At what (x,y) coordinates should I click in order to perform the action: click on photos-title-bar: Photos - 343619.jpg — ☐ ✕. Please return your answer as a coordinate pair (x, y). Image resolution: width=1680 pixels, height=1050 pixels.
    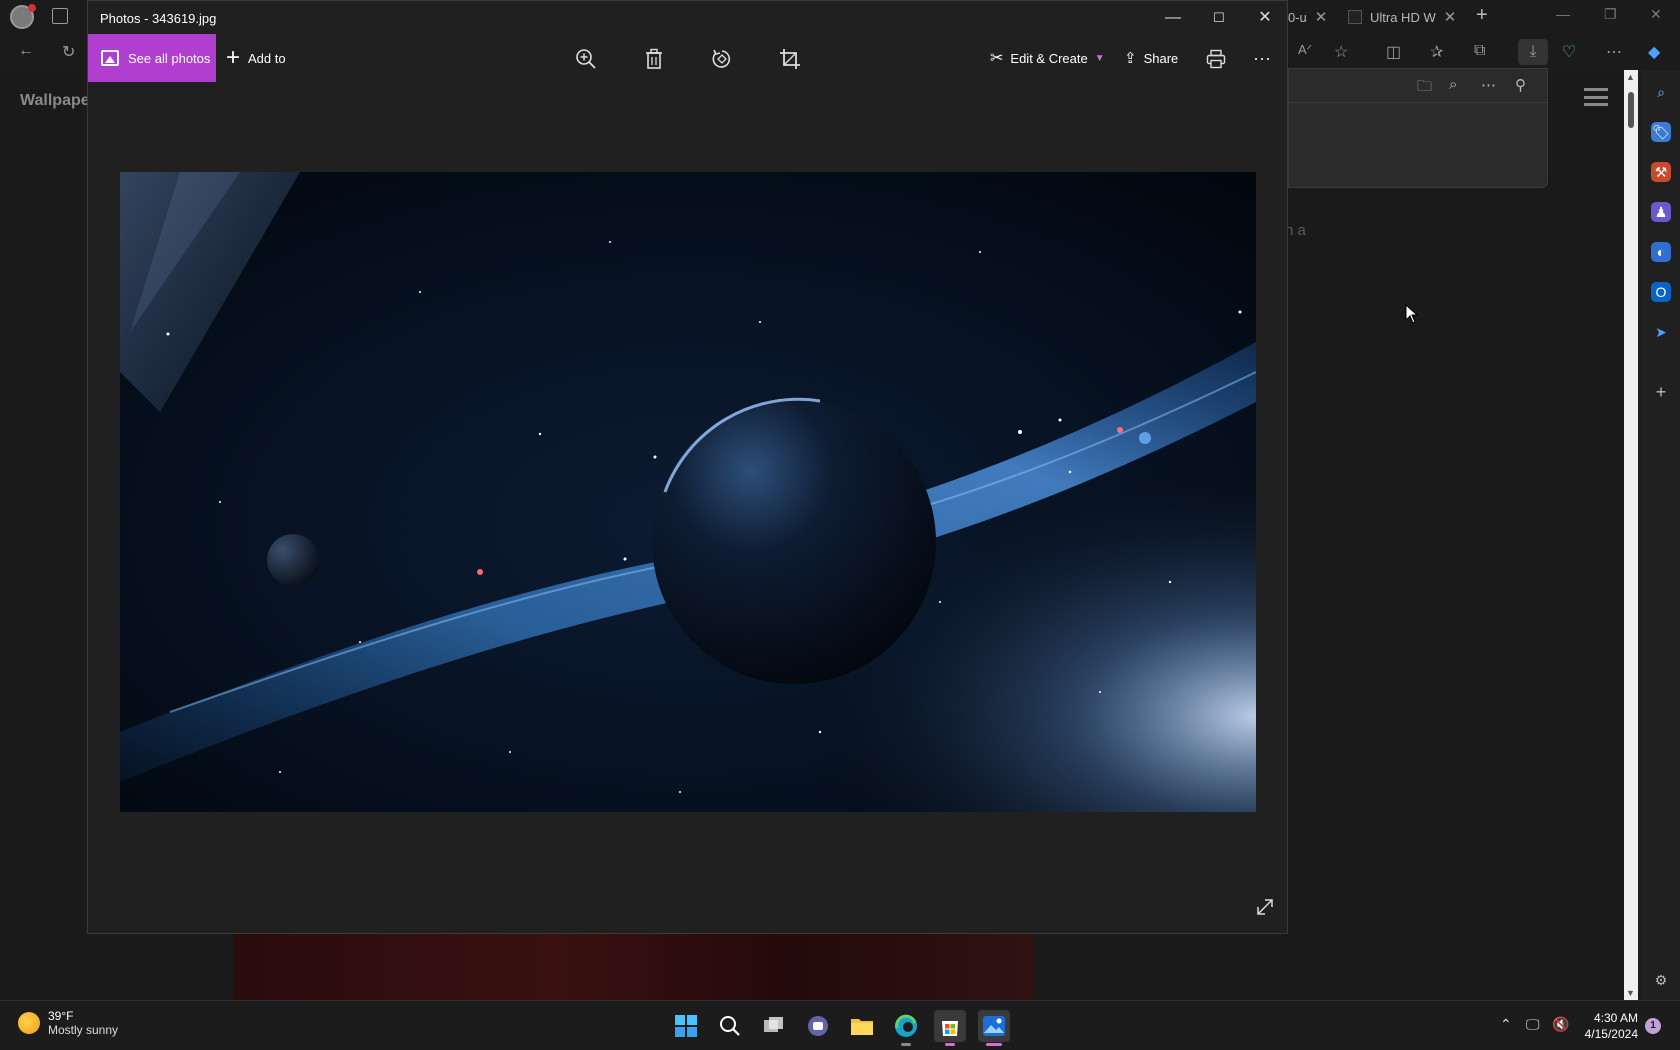
    Looking at the image, I should click on (687, 17).